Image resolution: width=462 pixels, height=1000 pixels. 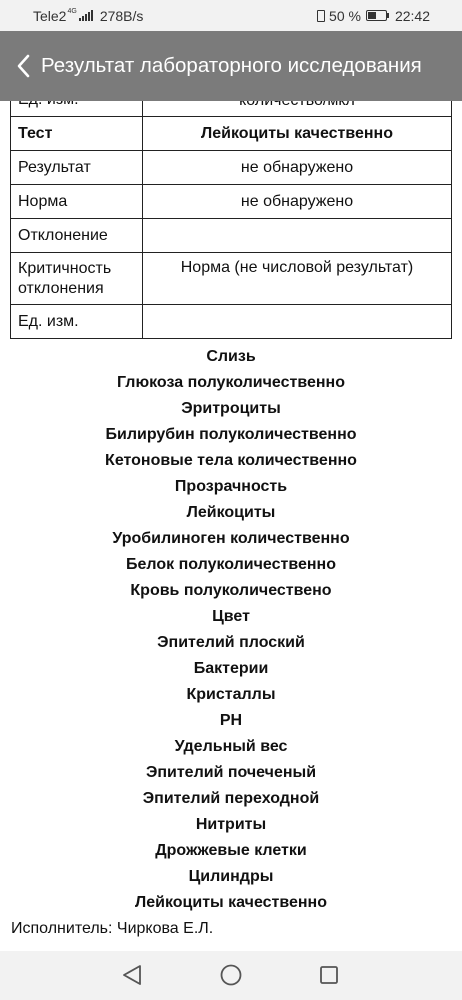 What do you see at coordinates (231, 460) in the screenshot?
I see `test-title: Кетоновые тела количественно` at bounding box center [231, 460].